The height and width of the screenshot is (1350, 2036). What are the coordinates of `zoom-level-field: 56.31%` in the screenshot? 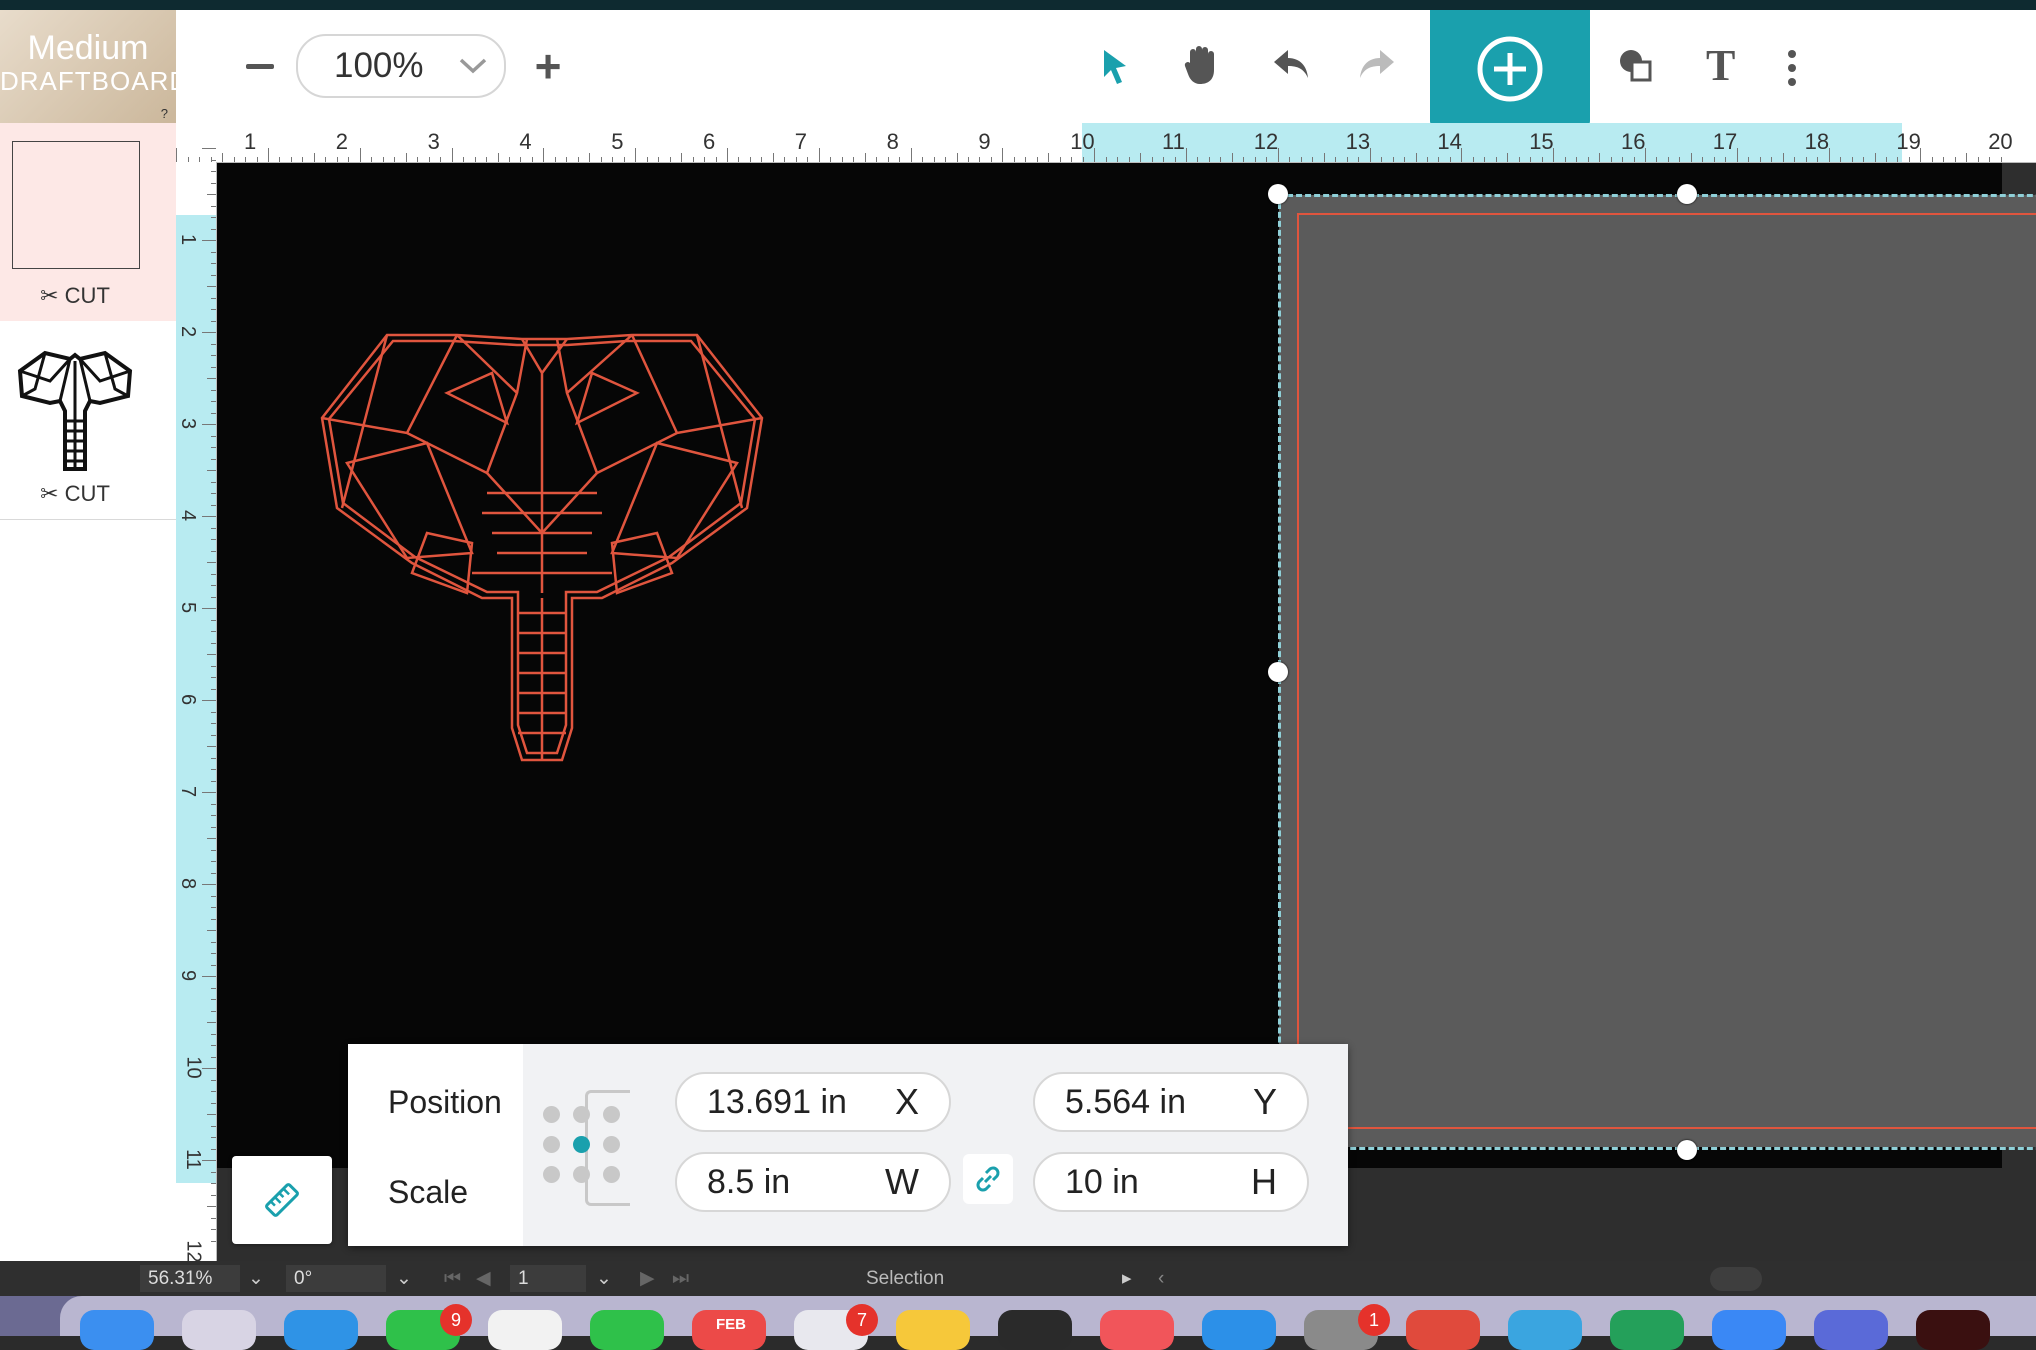 It's located at (190, 1278).